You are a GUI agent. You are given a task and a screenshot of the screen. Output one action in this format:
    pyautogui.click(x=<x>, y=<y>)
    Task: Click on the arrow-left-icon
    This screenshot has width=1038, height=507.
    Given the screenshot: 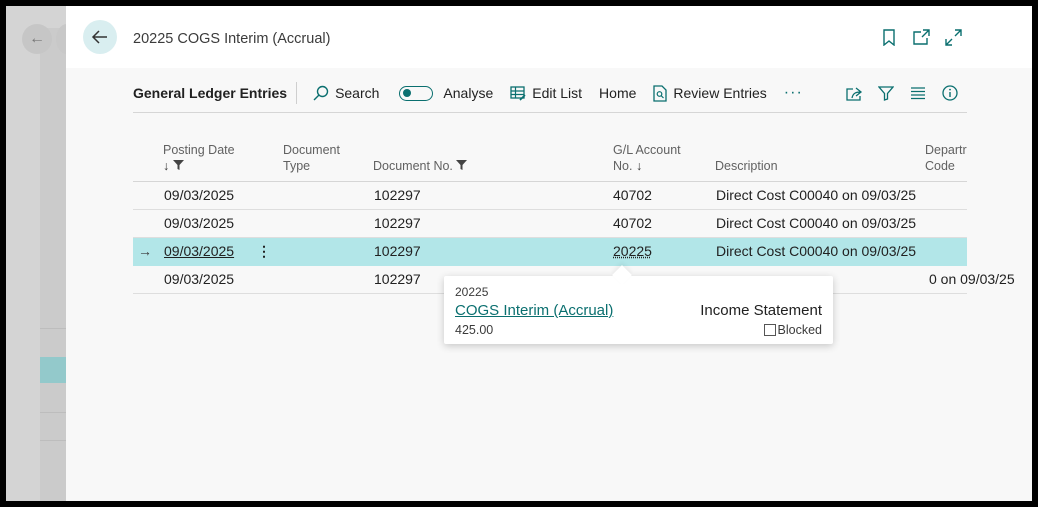 What is the action you would take?
    pyautogui.click(x=99, y=37)
    